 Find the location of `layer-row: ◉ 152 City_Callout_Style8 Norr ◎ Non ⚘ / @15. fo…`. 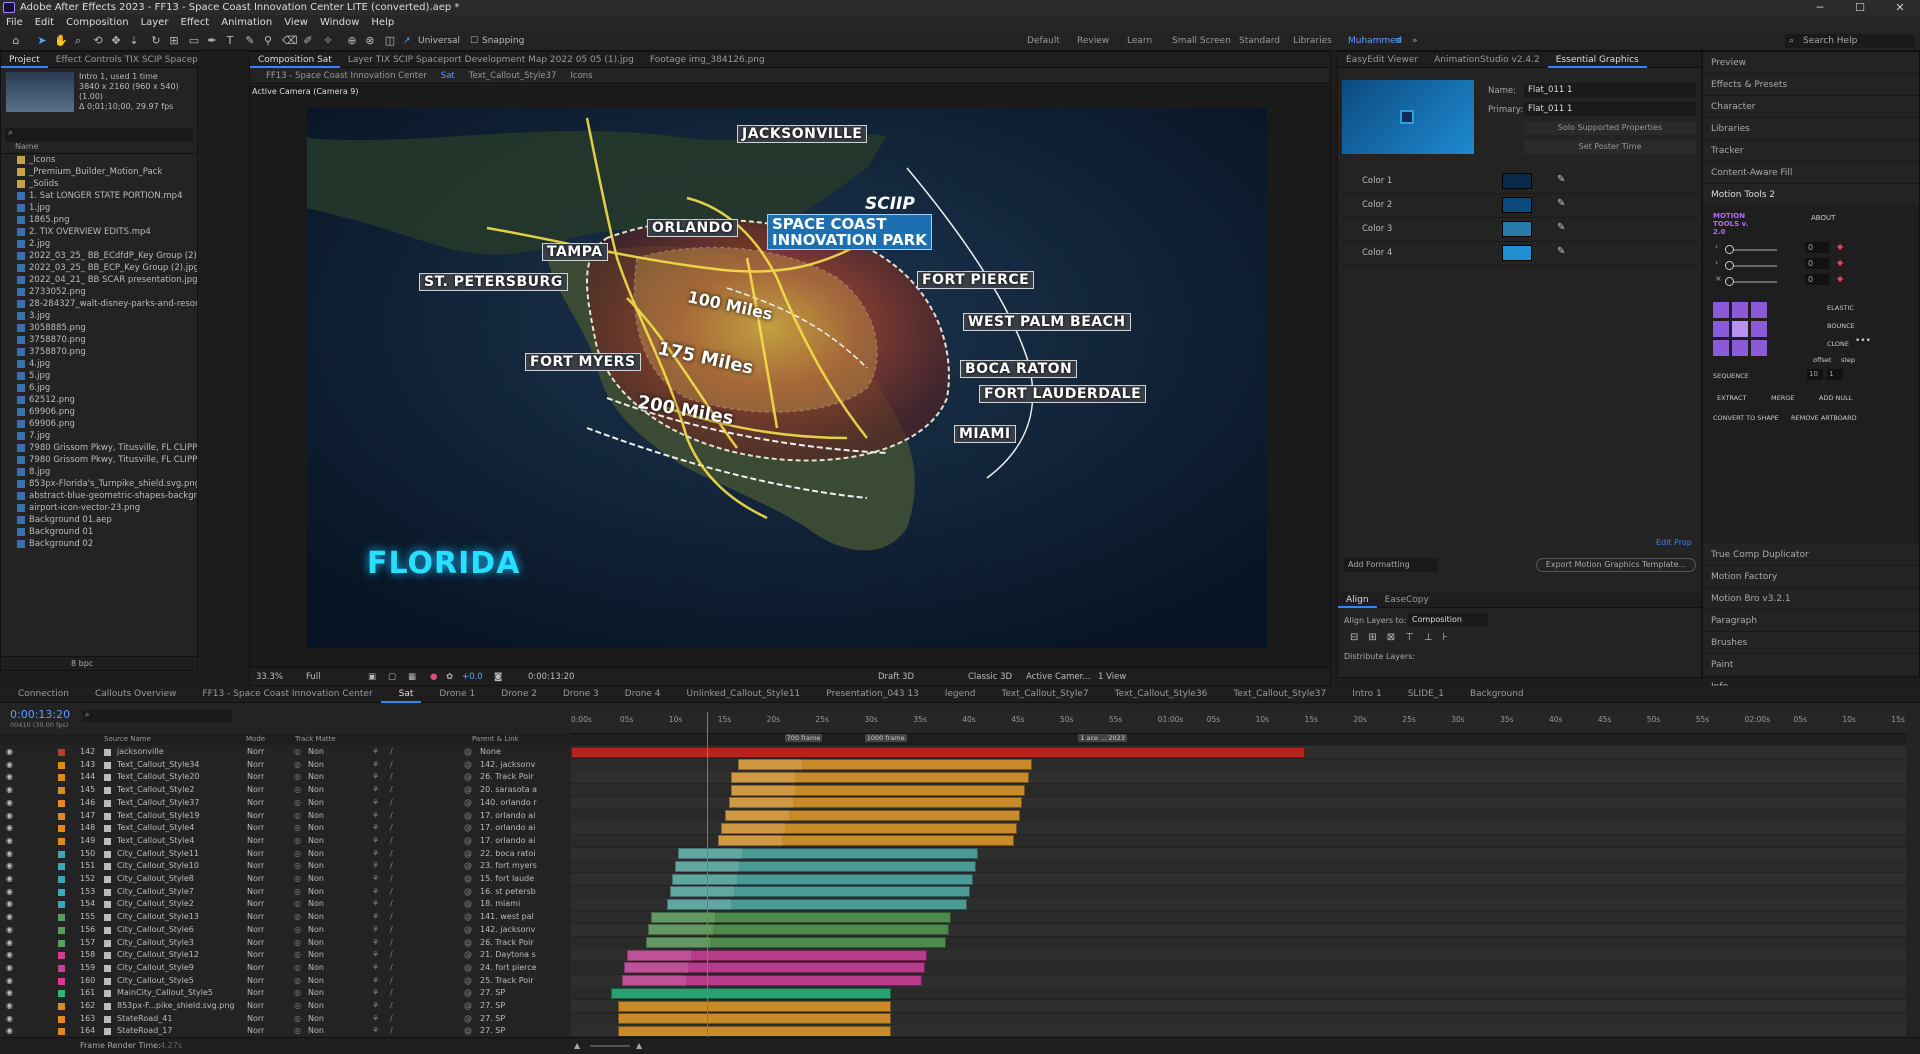

layer-row: ◉ 152 City_Callout_Style8 Norr ◎ Non ⚘ / @15. fo… is located at coordinates (285, 879).